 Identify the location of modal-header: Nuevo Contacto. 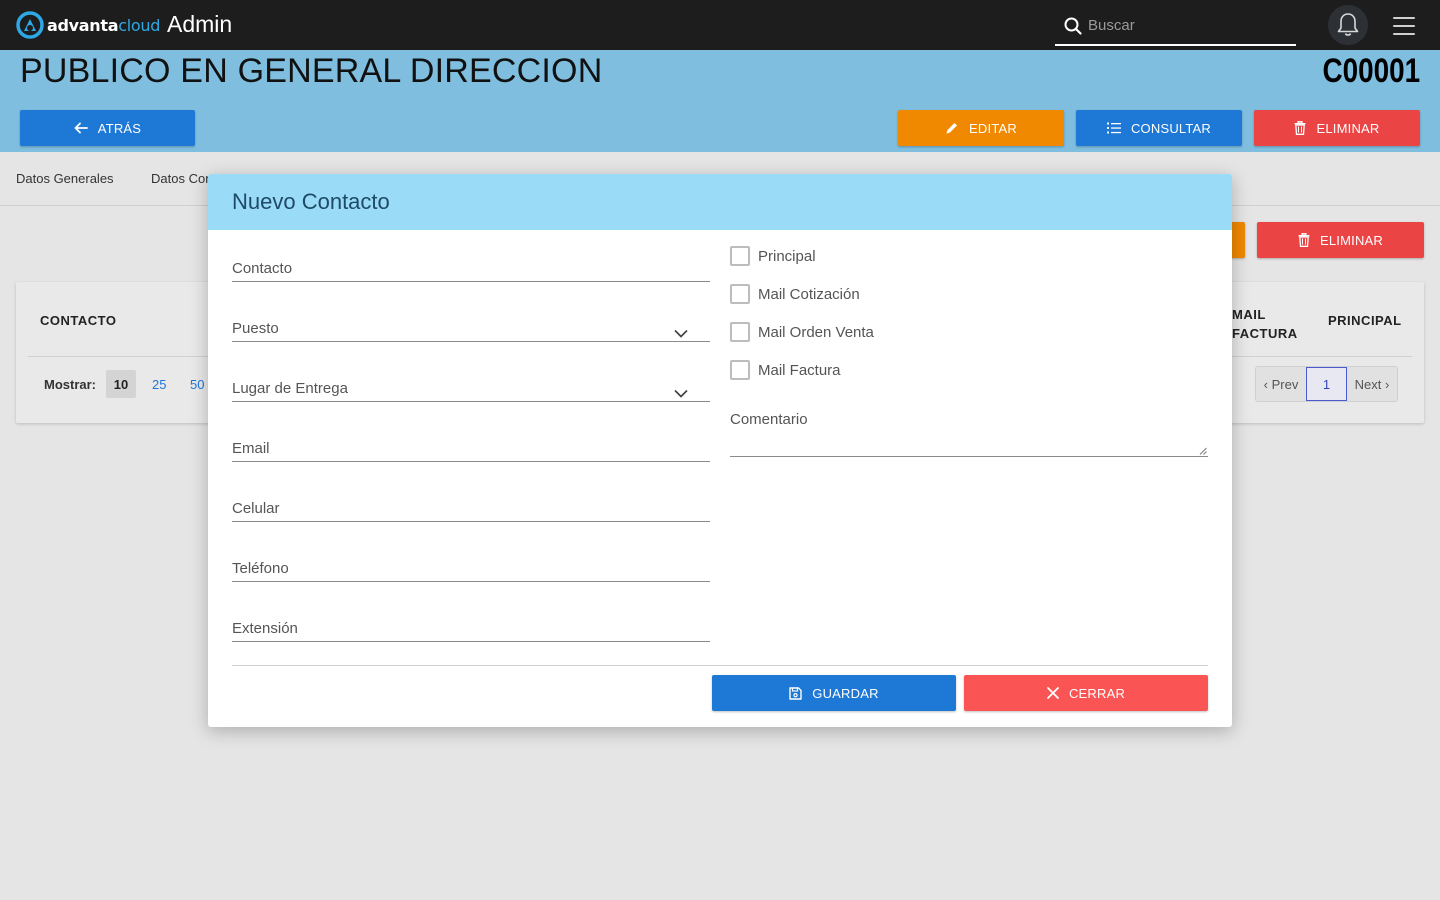
(720, 202).